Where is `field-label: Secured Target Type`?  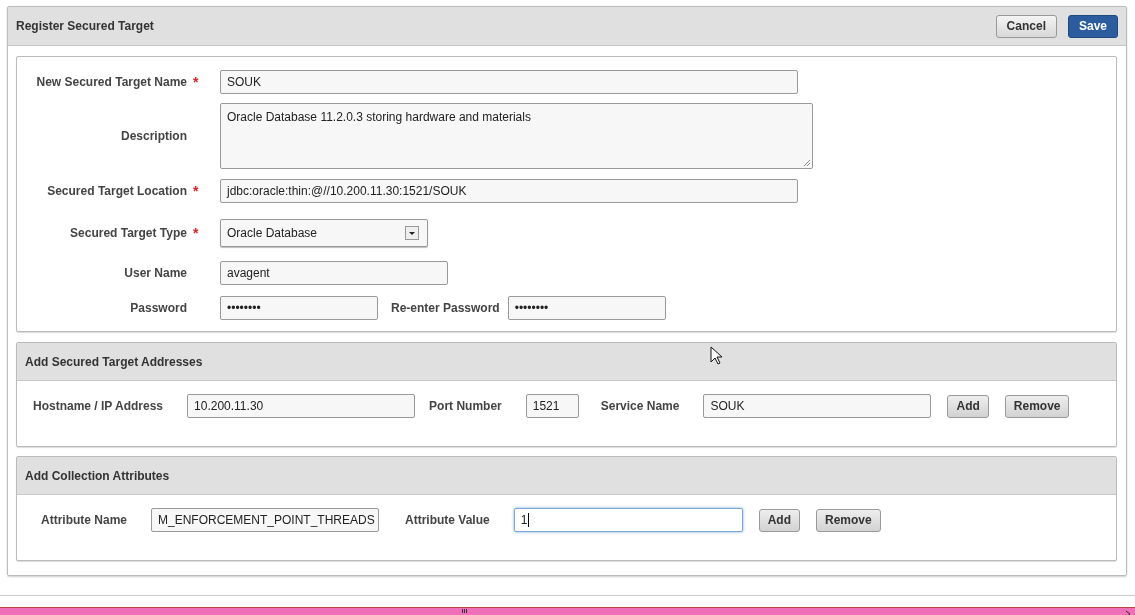 field-label: Secured Target Type is located at coordinates (128, 233).